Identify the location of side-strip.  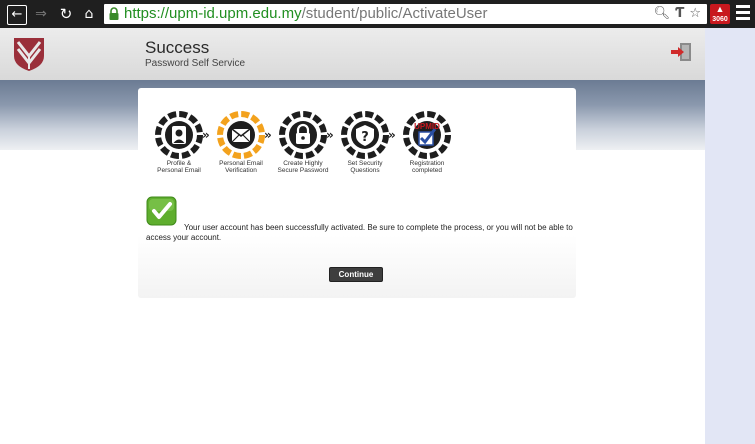
(730, 236).